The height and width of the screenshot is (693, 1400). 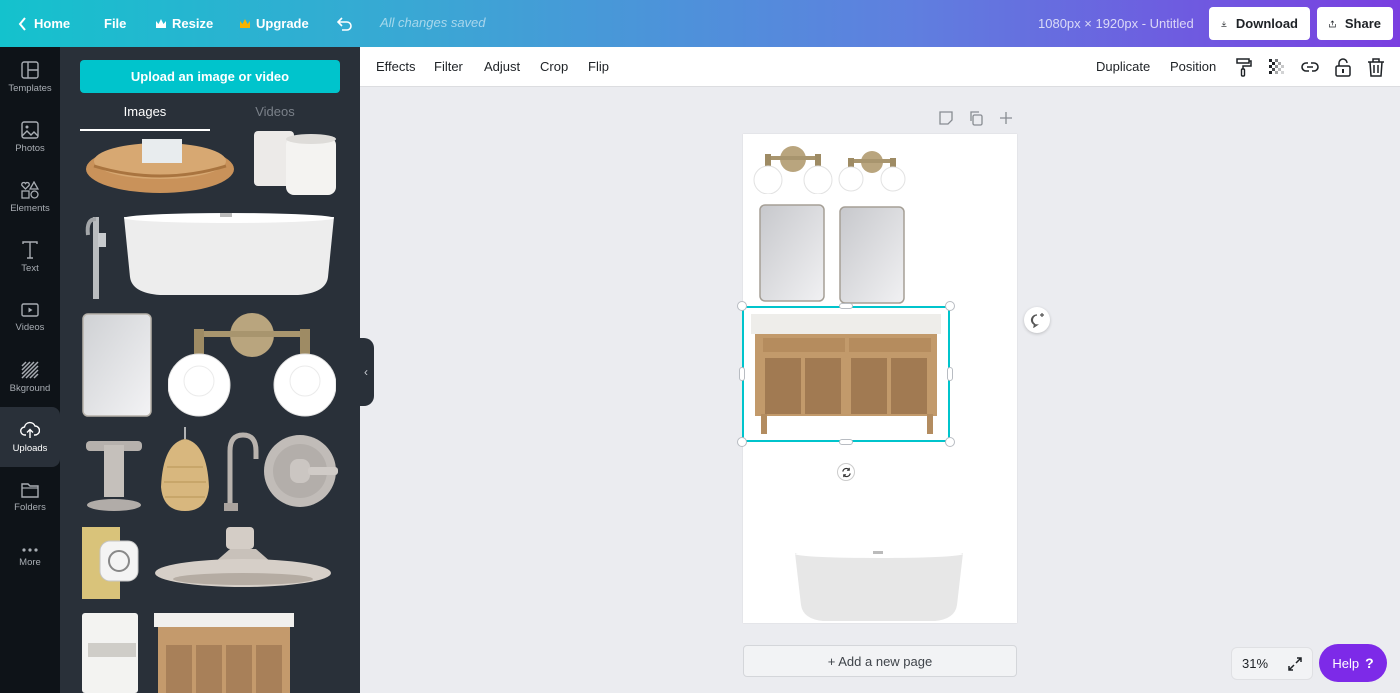 I want to click on resize-handle-bottom-right, so click(x=950, y=442).